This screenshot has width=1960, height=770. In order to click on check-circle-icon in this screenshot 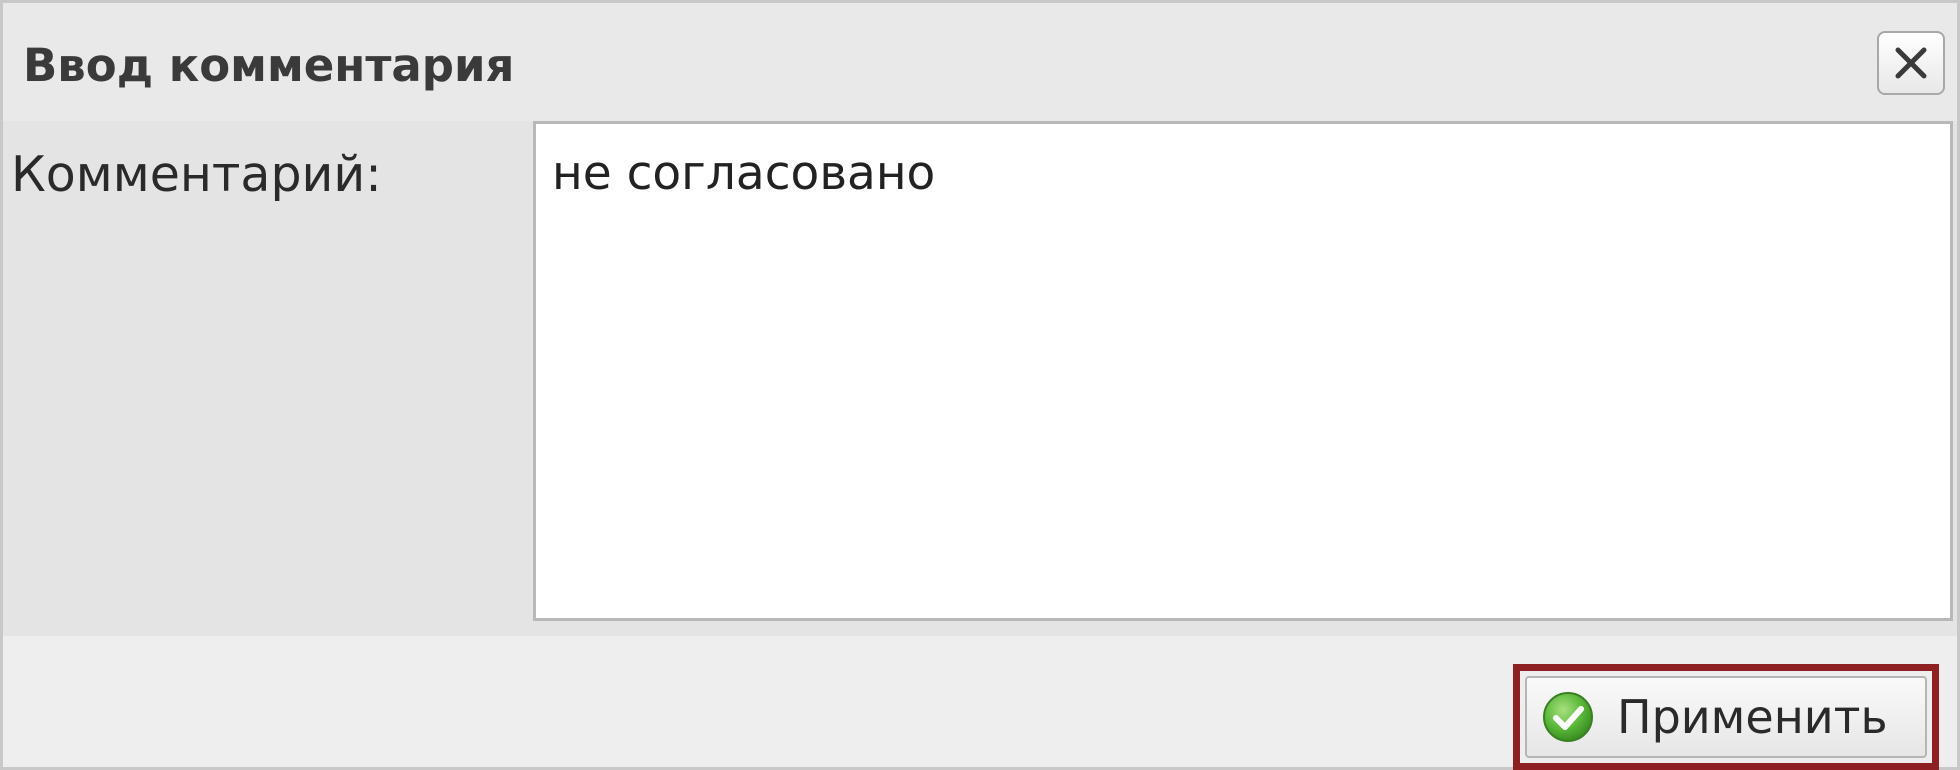, I will do `click(1568, 717)`.